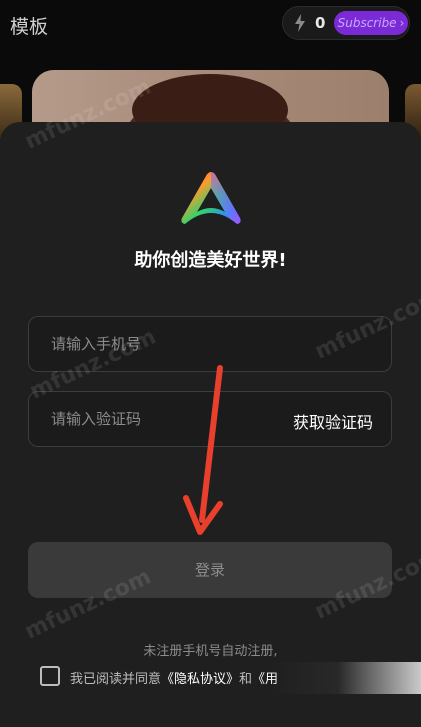  What do you see at coordinates (320, 23) in the screenshot?
I see `credits-count: 0` at bounding box center [320, 23].